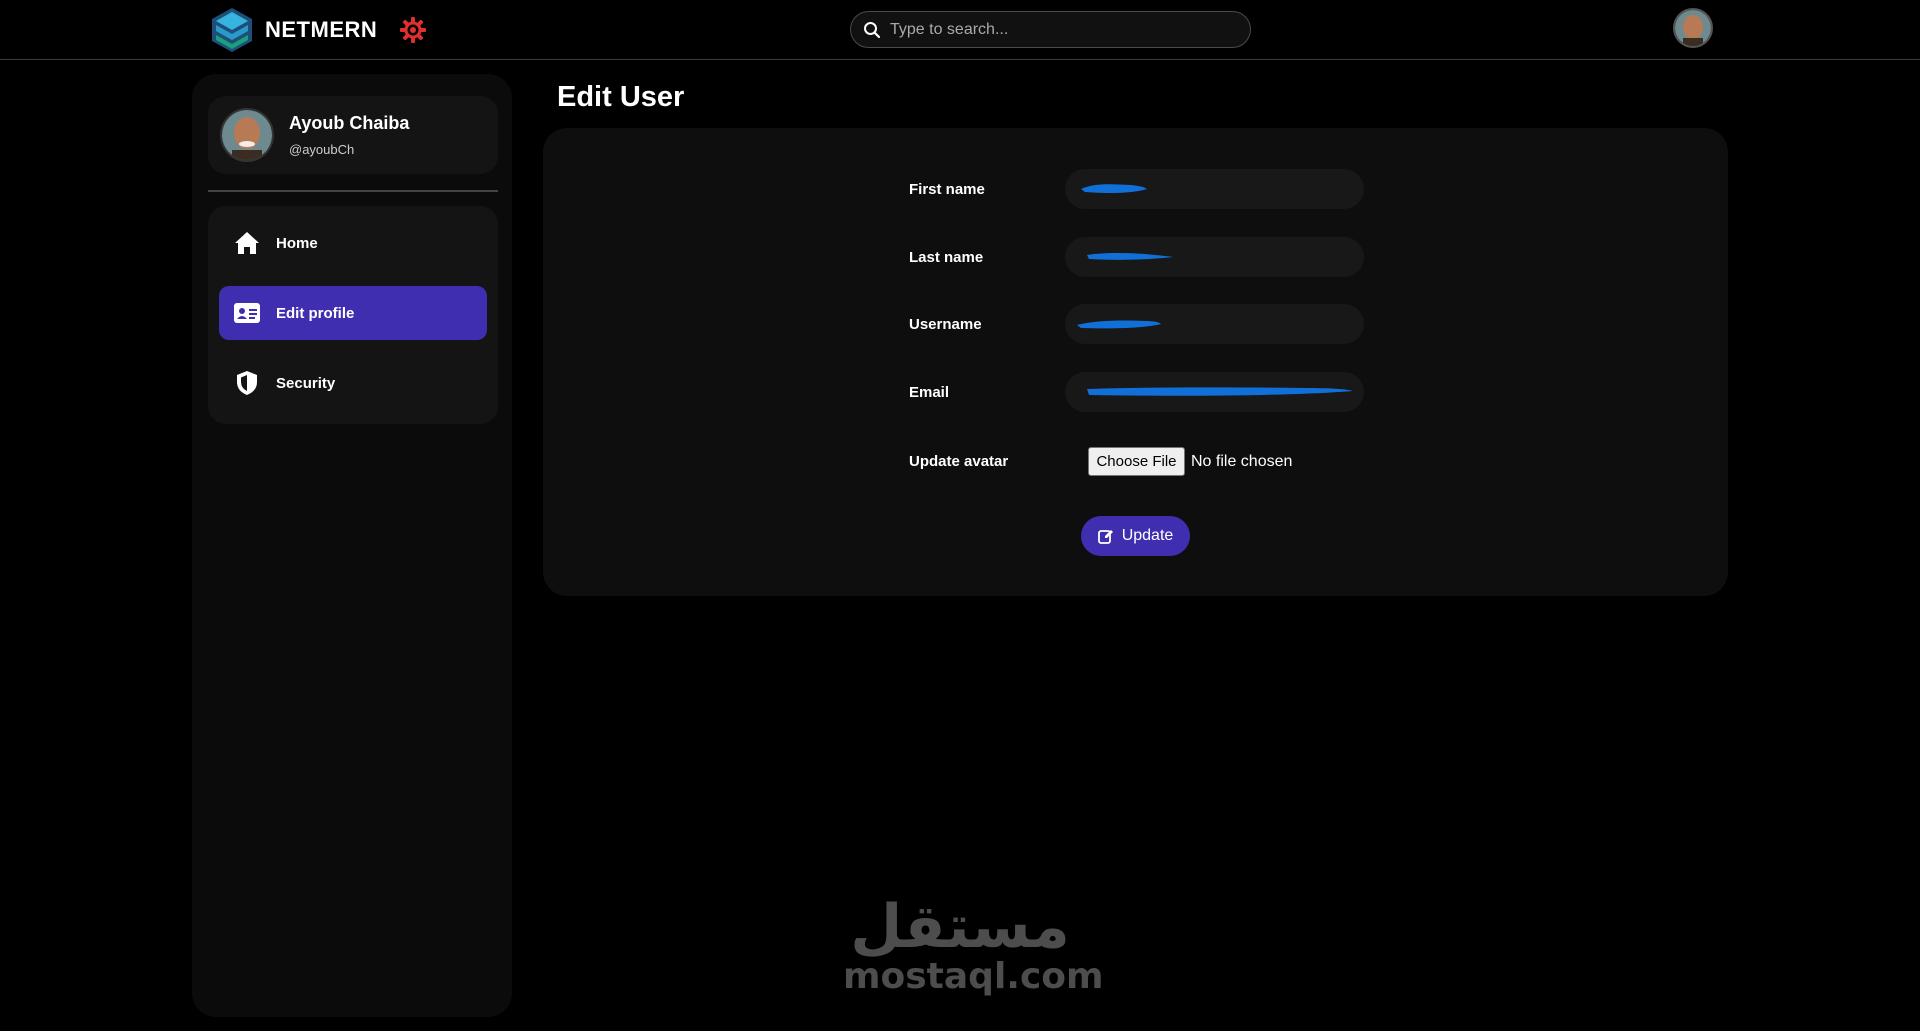 The width and height of the screenshot is (1920, 1031). I want to click on email-field, so click(1214, 392).